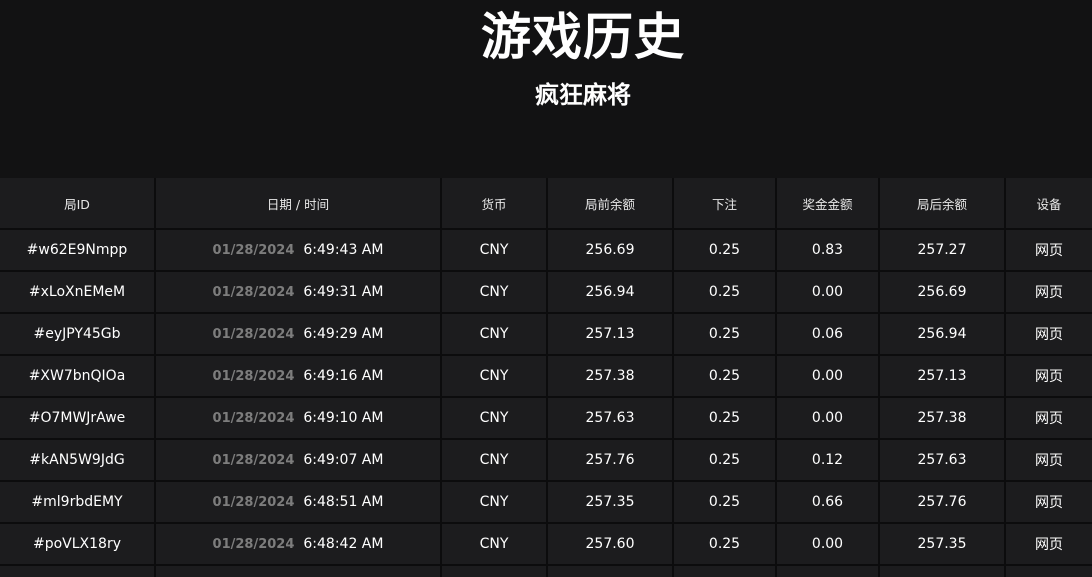  What do you see at coordinates (943, 460) in the screenshot?
I see `balance-after-cell: 257.63` at bounding box center [943, 460].